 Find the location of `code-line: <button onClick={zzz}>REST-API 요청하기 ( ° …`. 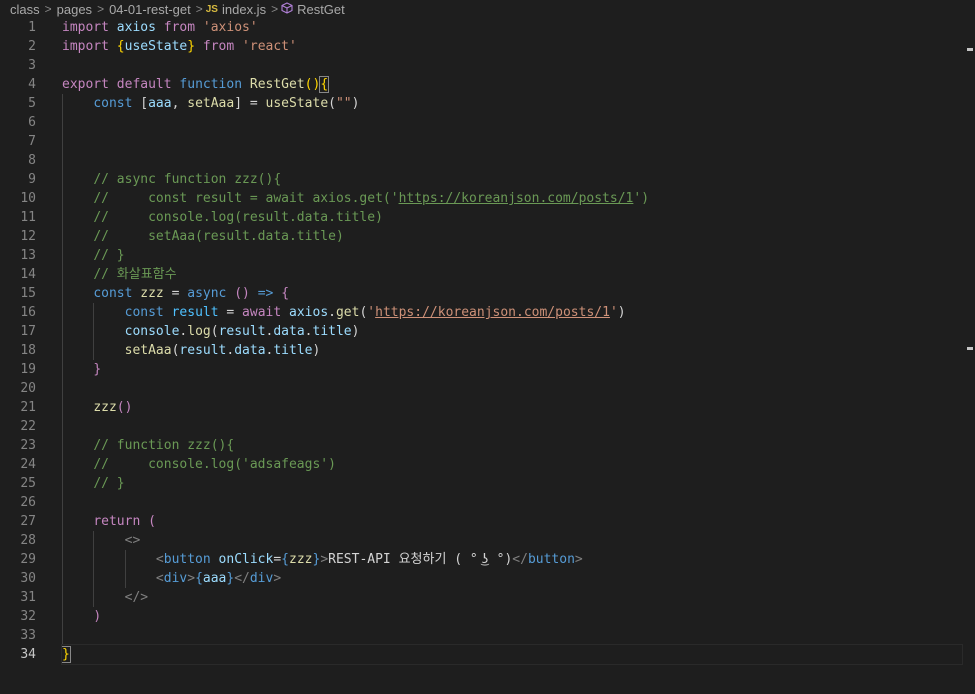

code-line: <button onClick={zzz}>REST-API 요청하기 ( ° … is located at coordinates (512, 559).